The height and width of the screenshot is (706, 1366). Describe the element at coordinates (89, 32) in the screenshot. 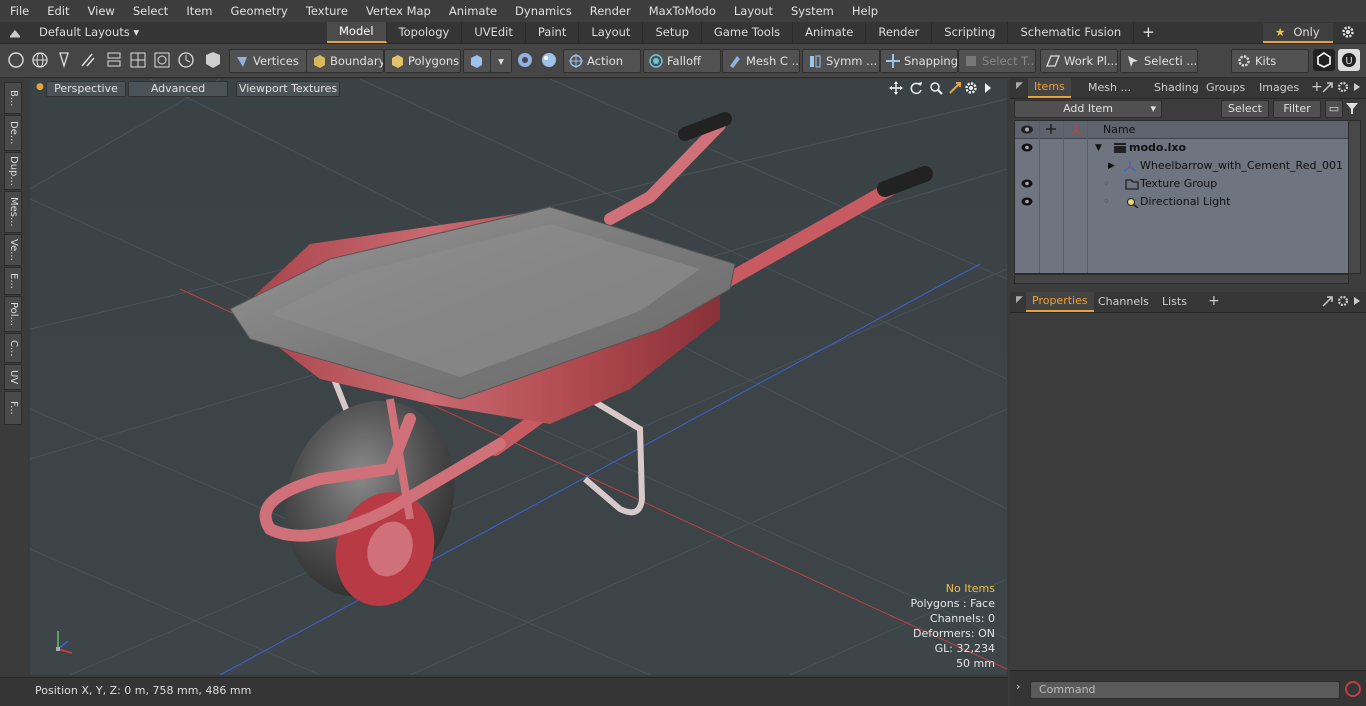

I see `layouts-dropdown: Default Layouts ▾` at that location.